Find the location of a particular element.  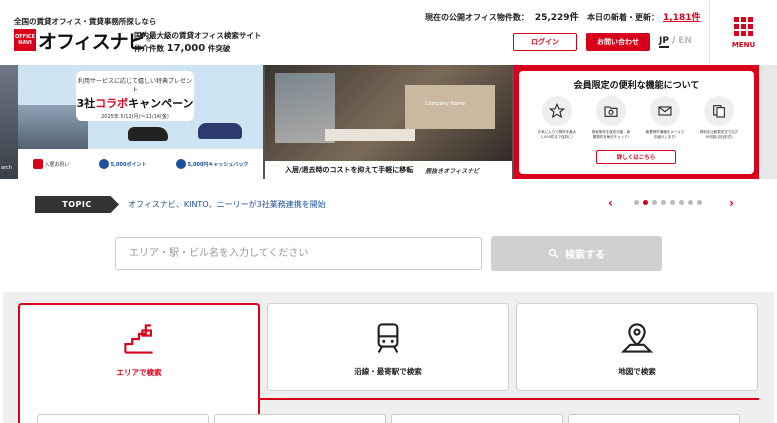

logo-text: オフィスナビ is located at coordinates (92, 41).